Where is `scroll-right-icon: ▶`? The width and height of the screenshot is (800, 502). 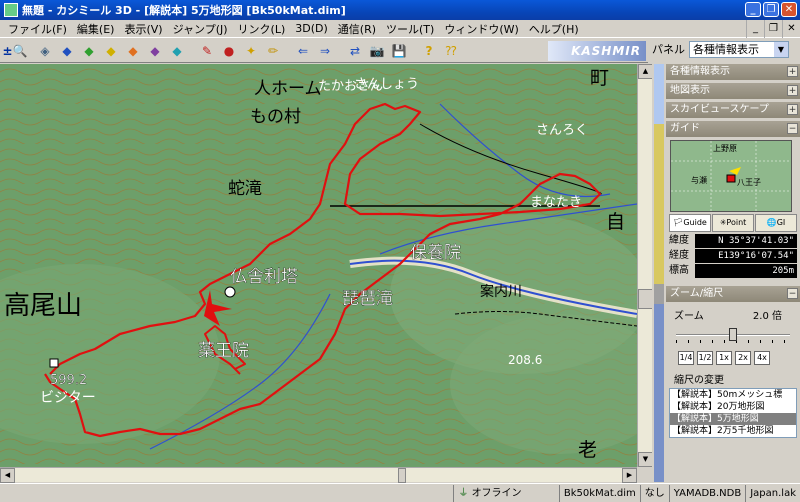
scroll-right-icon: ▶ is located at coordinates (629, 475).